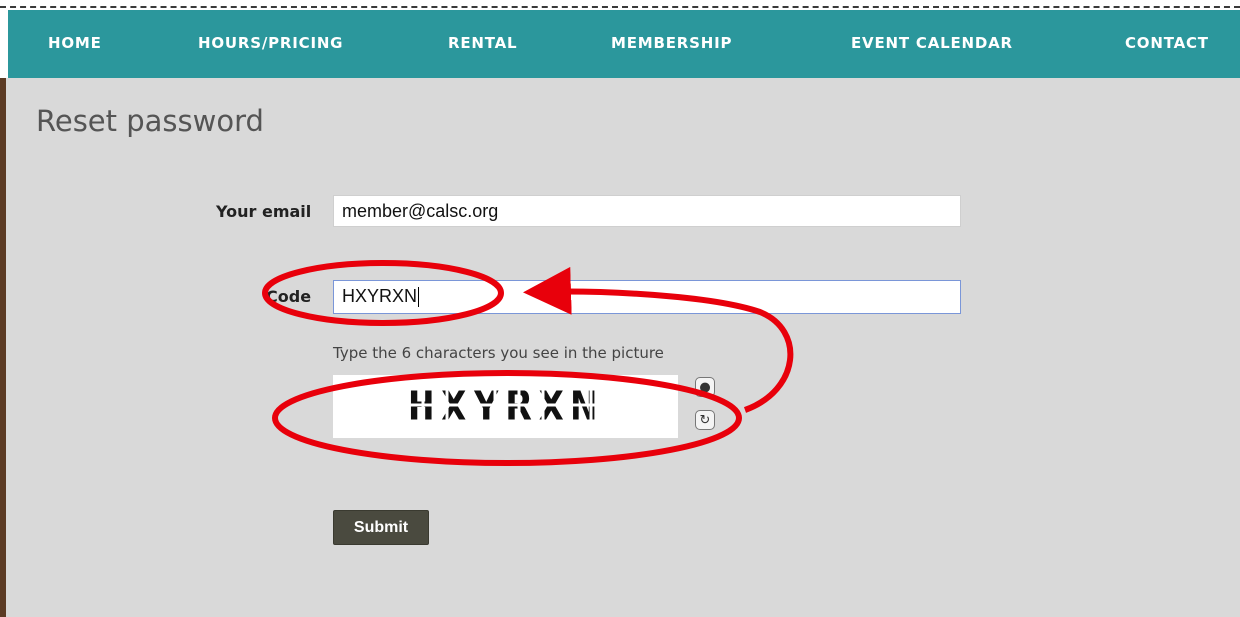 The image size is (1240, 617). Describe the element at coordinates (264, 211) in the screenshot. I see `email-label: Your email` at that location.